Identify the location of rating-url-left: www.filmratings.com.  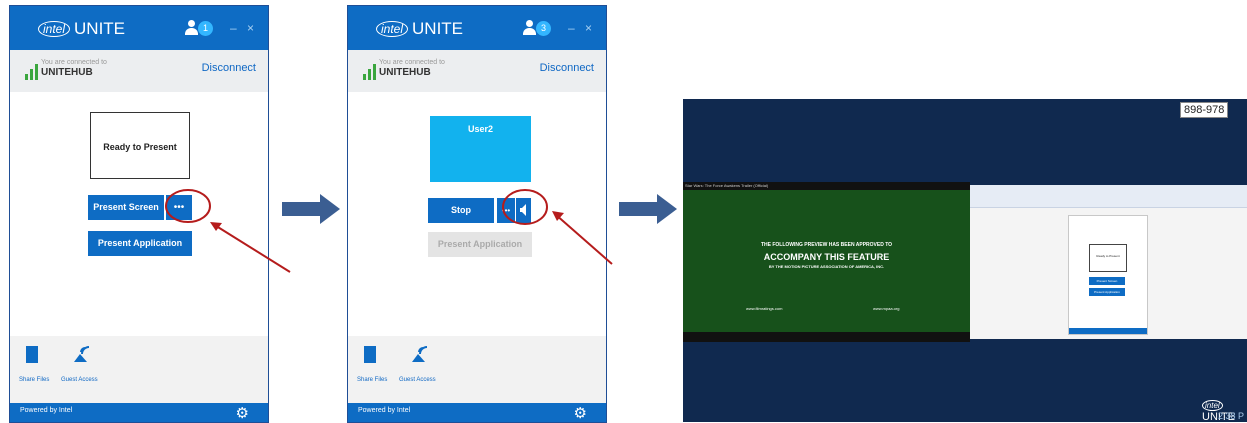
(764, 308).